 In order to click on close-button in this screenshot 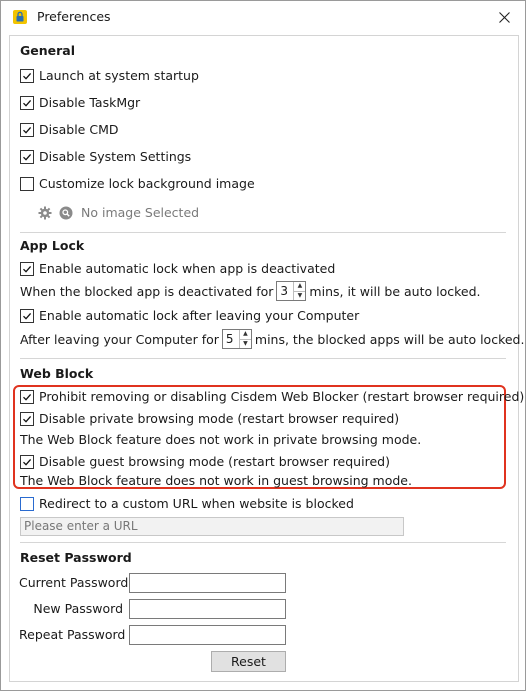, I will do `click(504, 17)`.